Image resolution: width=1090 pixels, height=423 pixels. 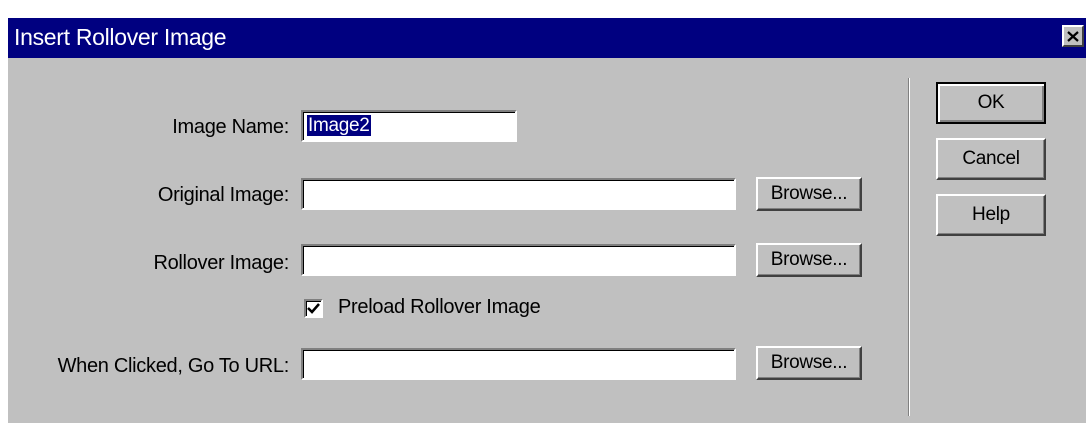 What do you see at coordinates (409, 126) in the screenshot?
I see `image-name-input: Image2` at bounding box center [409, 126].